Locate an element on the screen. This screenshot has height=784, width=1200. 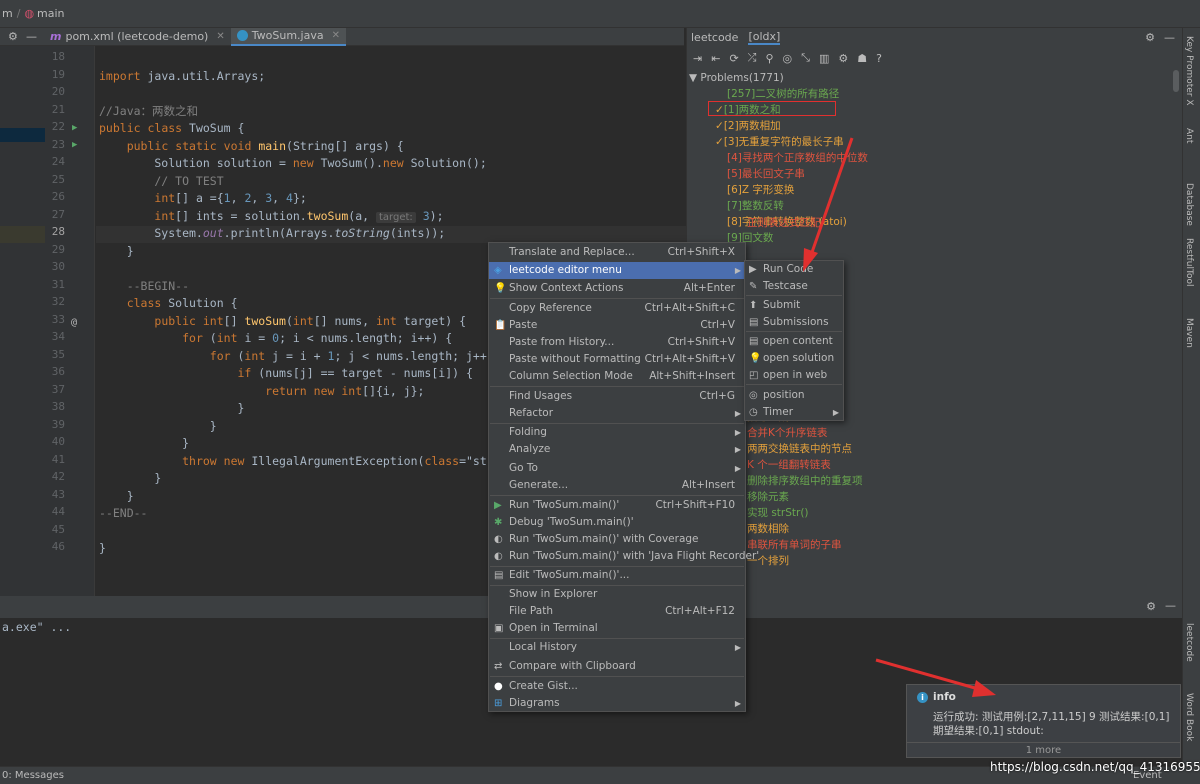
tree-root: ▼ Problems(1771) is located at coordinates (736, 78).